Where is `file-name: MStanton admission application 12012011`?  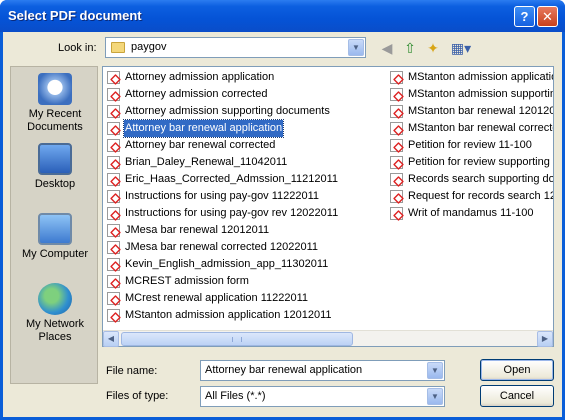
file-name: MStanton admission application 12012011 is located at coordinates (228, 315).